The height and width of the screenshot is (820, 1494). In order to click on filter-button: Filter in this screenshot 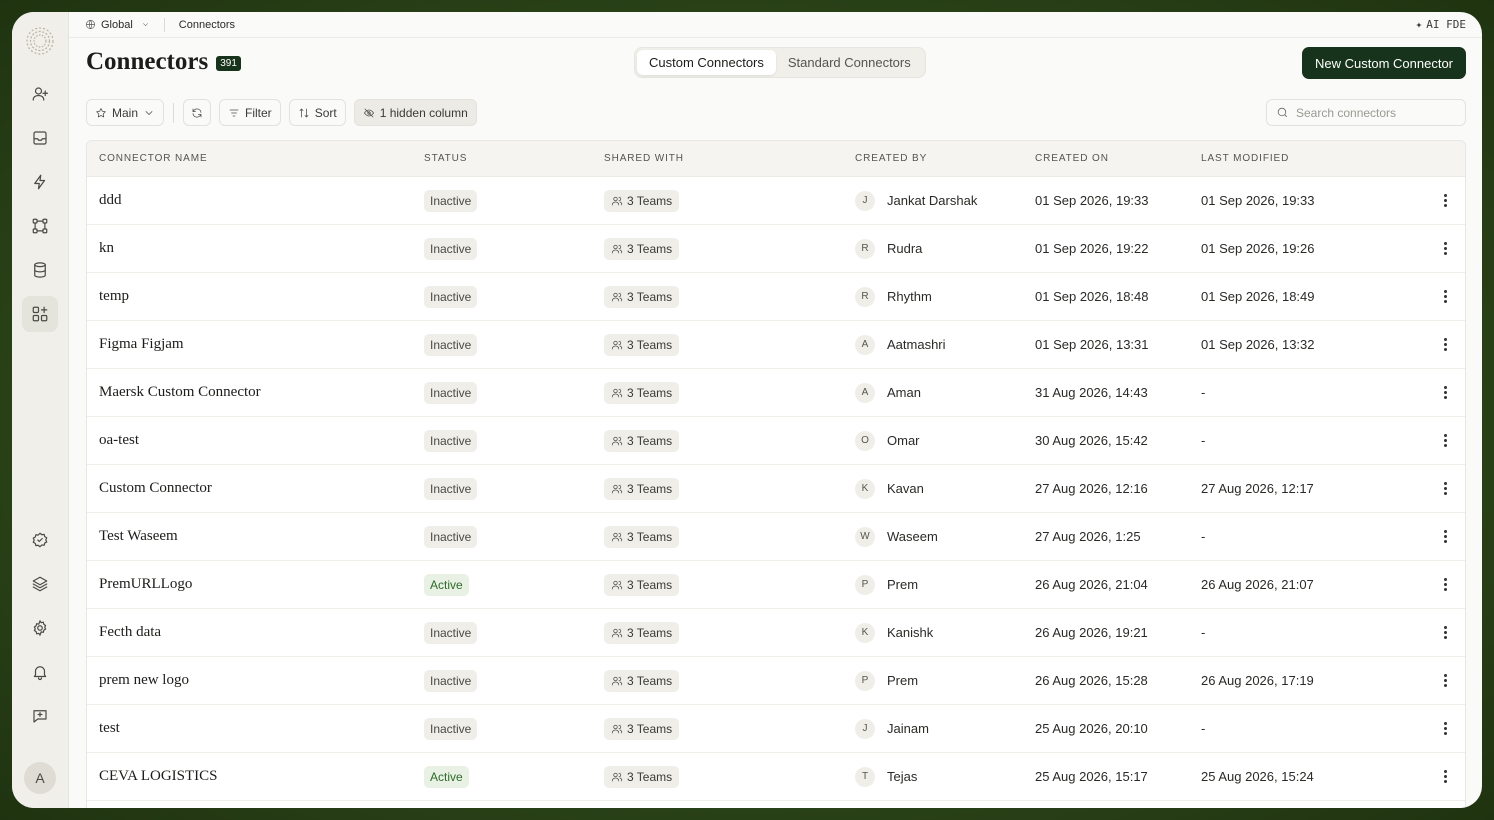, I will do `click(250, 112)`.